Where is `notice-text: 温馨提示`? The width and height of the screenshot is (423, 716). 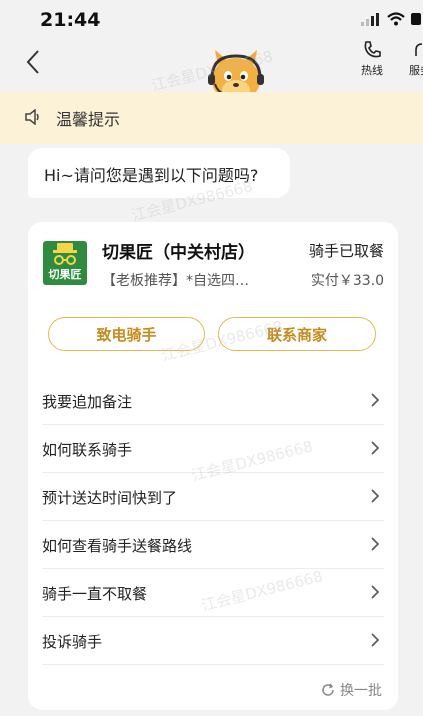 notice-text: 温馨提示 is located at coordinates (88, 119).